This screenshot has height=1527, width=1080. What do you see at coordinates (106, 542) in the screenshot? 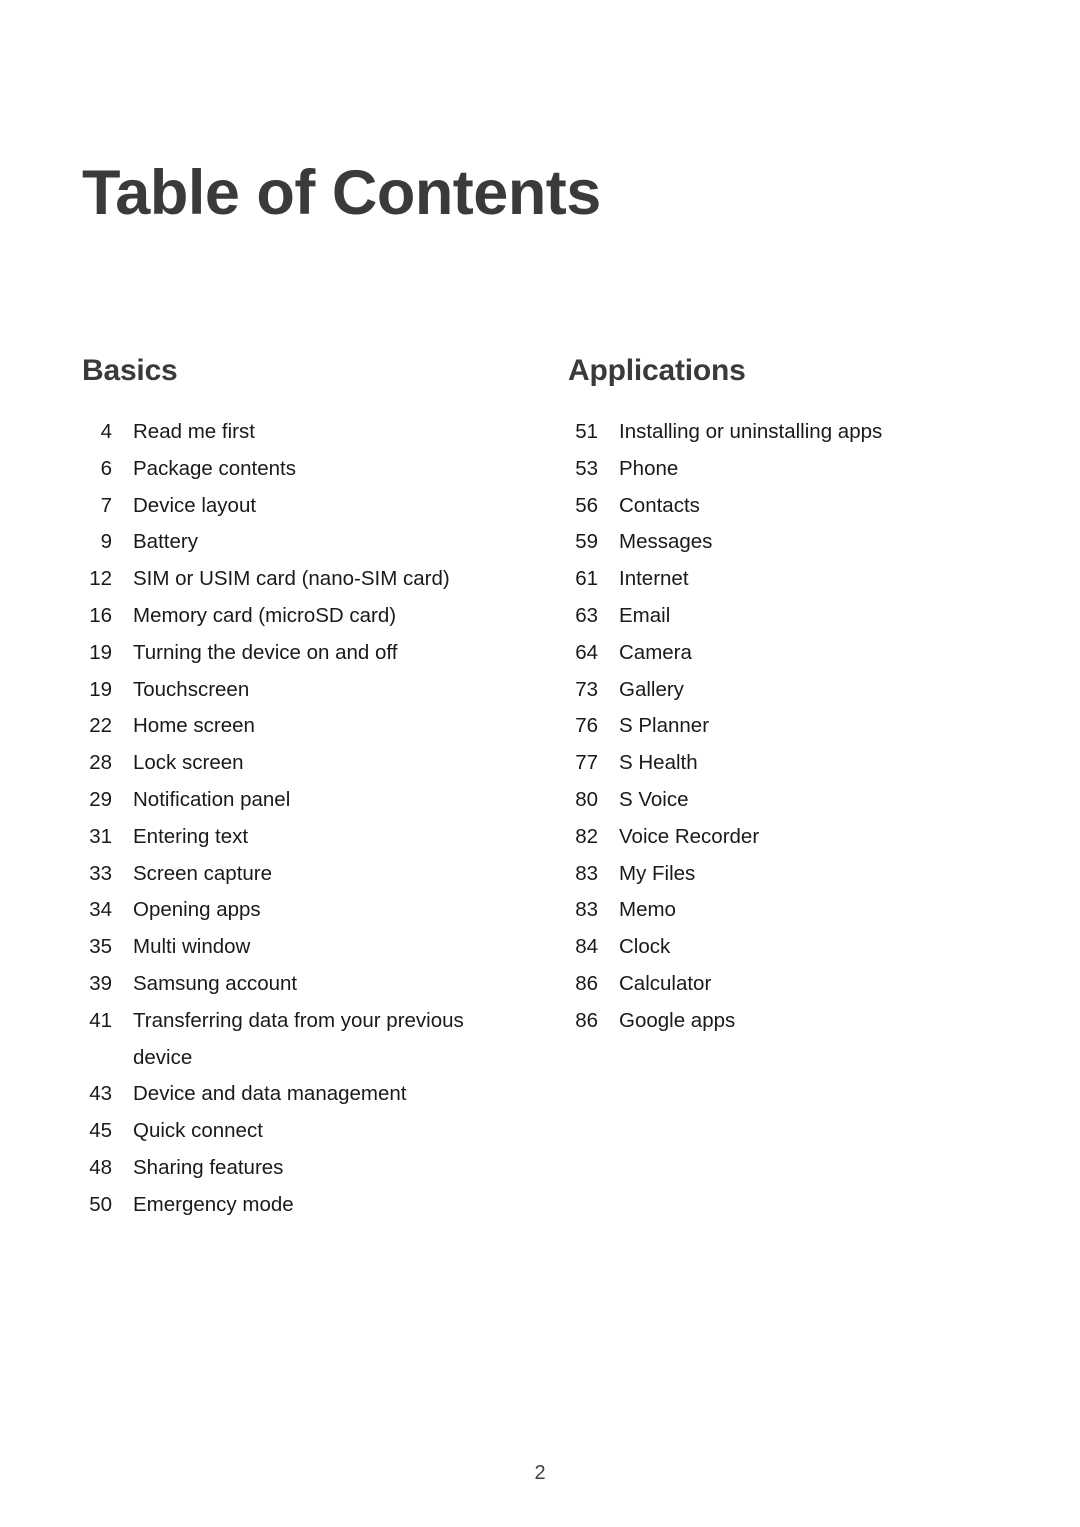
I see `toc-entry-page-number: 9` at bounding box center [106, 542].